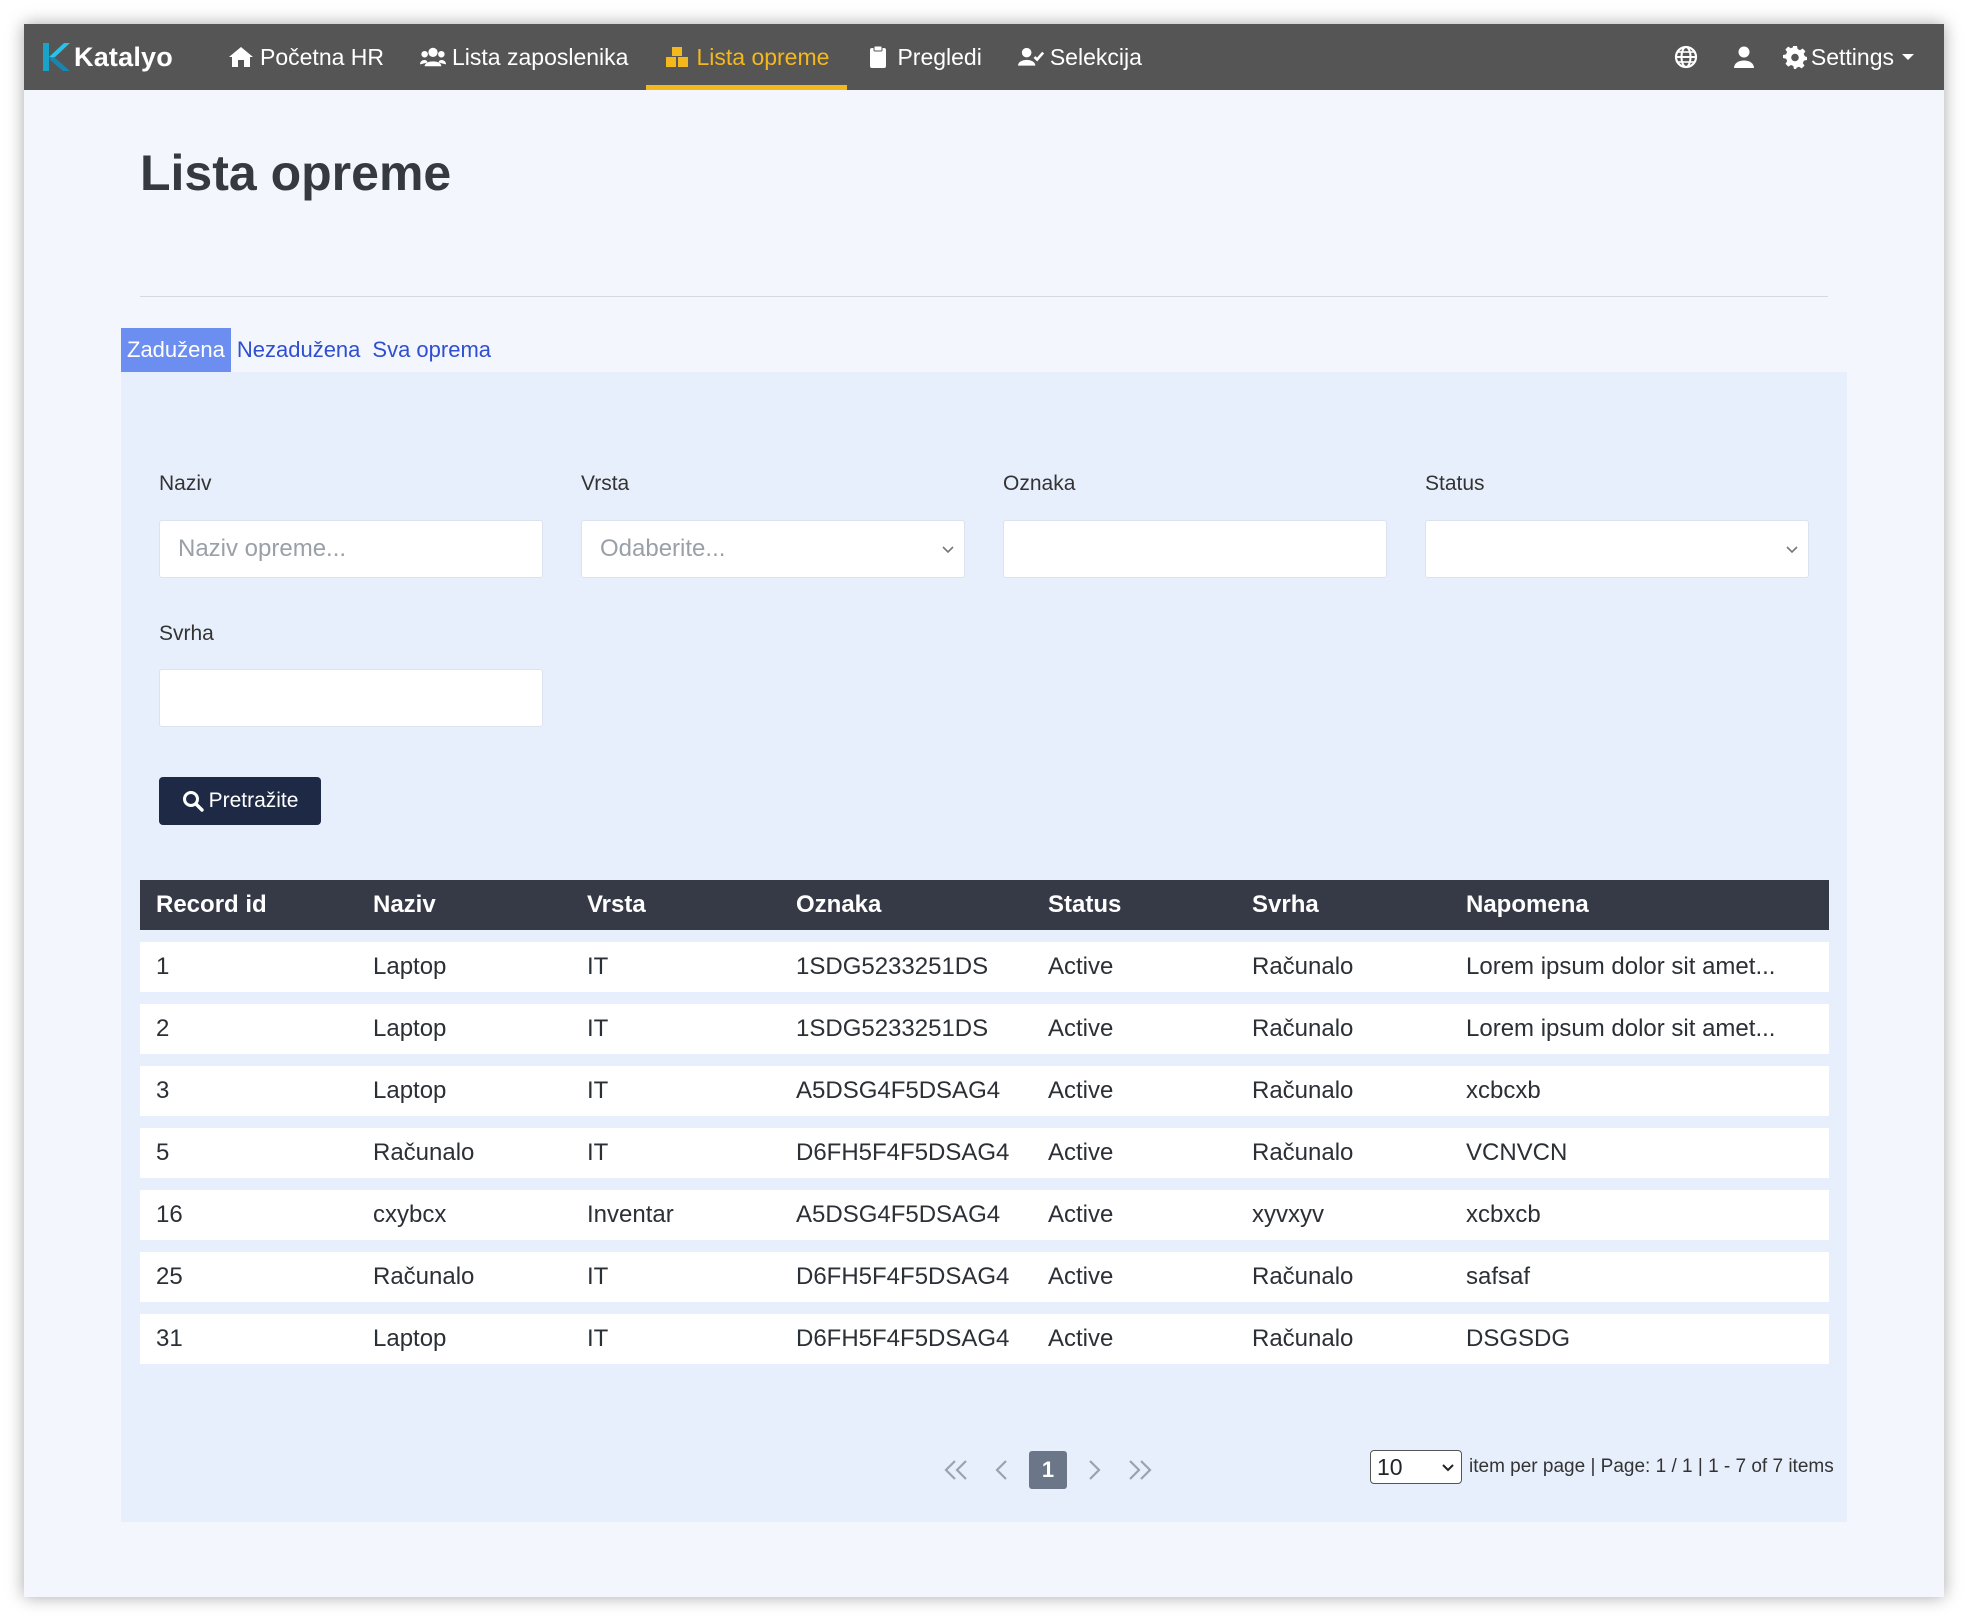  Describe the element at coordinates (322, 56) in the screenshot. I see `nav-item-label: Početna HR` at that location.